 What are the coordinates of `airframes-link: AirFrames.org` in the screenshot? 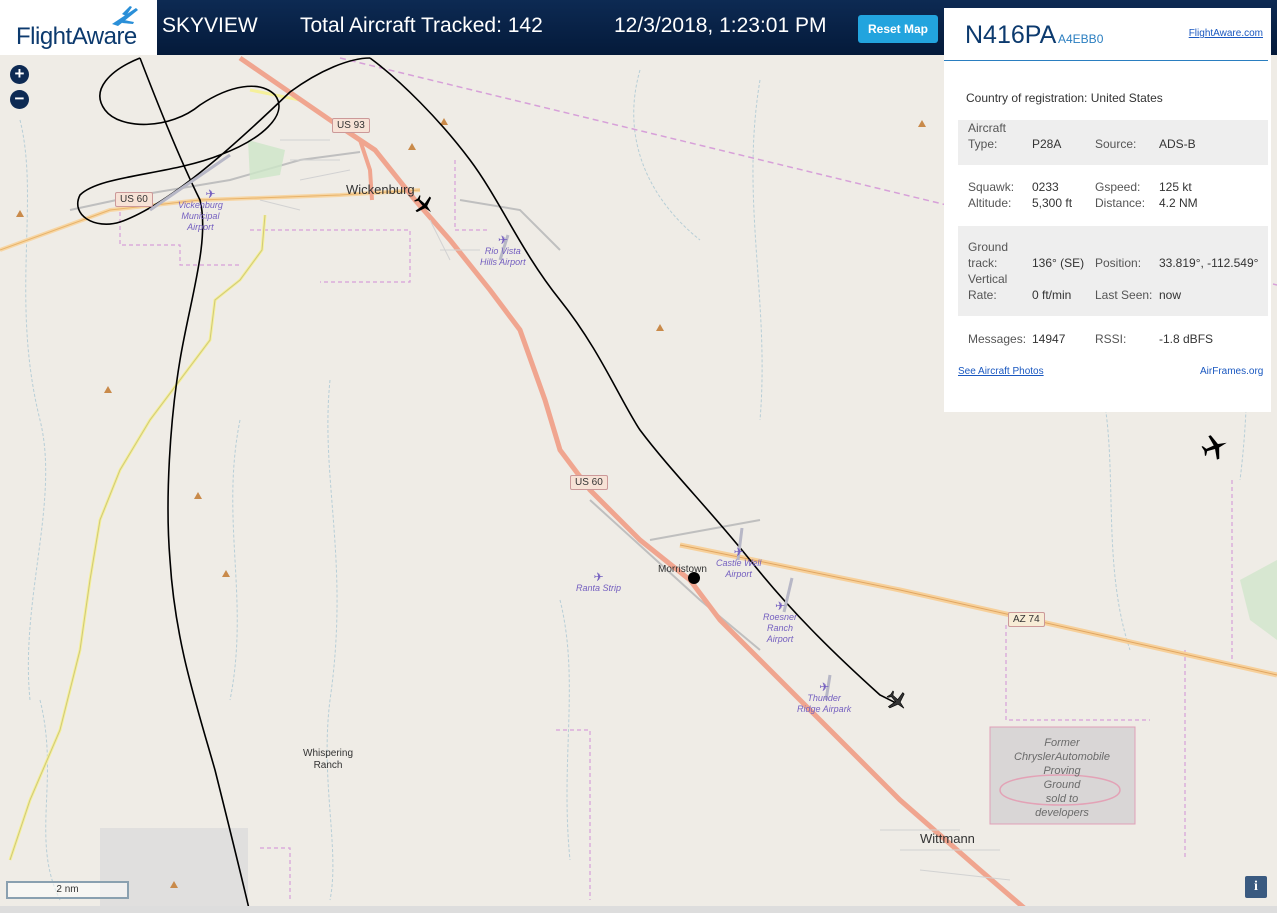 It's located at (1231, 371).